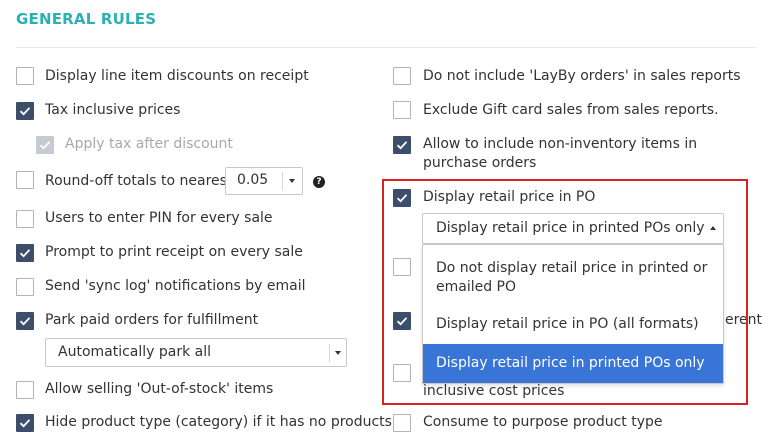 The height and width of the screenshot is (432, 774). I want to click on sync-log-checkbox, so click(25, 287).